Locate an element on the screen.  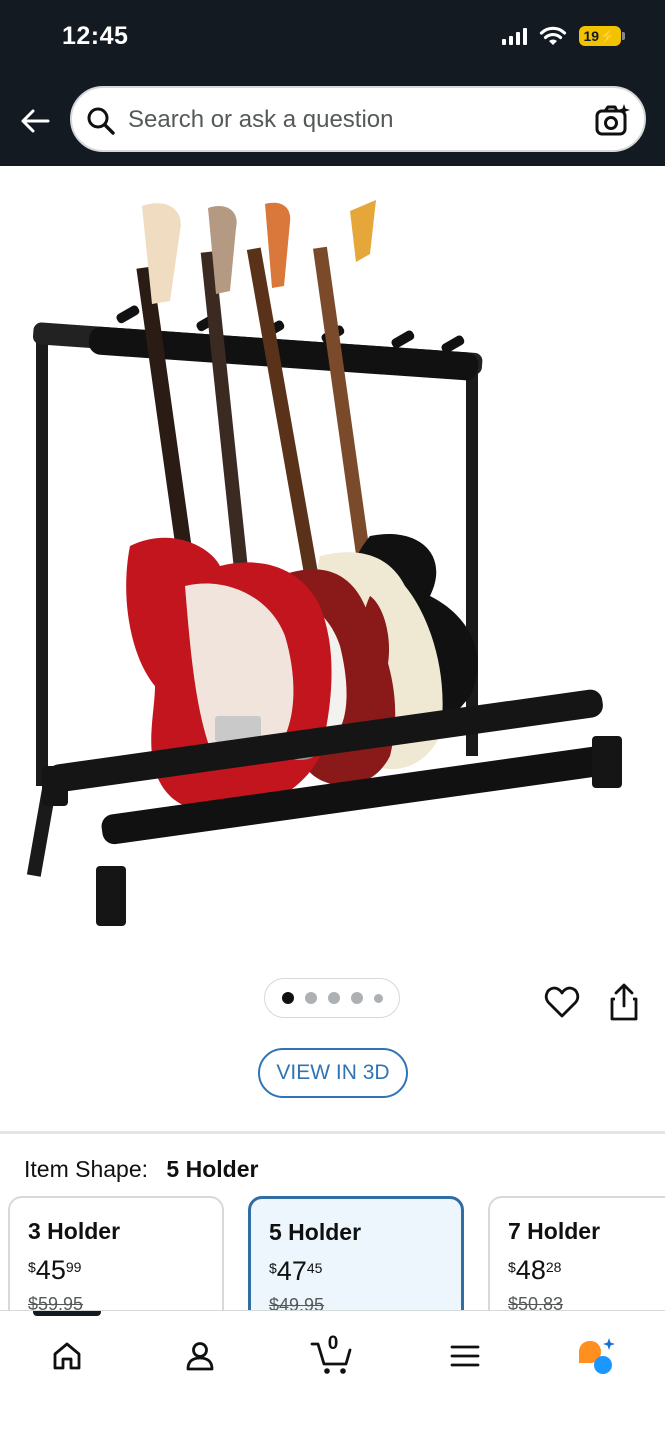
active-tab-indicator is located at coordinates (67, 1313).